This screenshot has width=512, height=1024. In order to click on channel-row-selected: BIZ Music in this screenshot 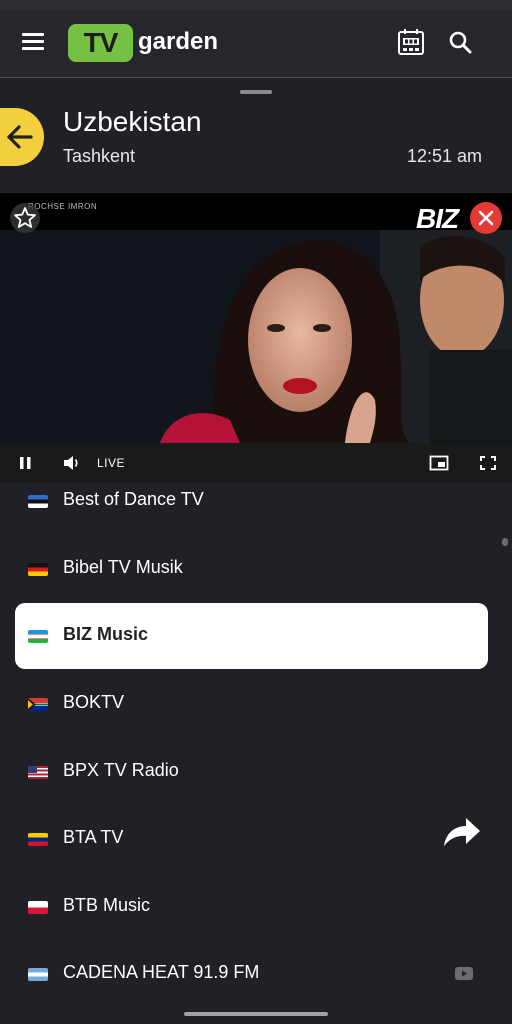, I will do `click(251, 636)`.